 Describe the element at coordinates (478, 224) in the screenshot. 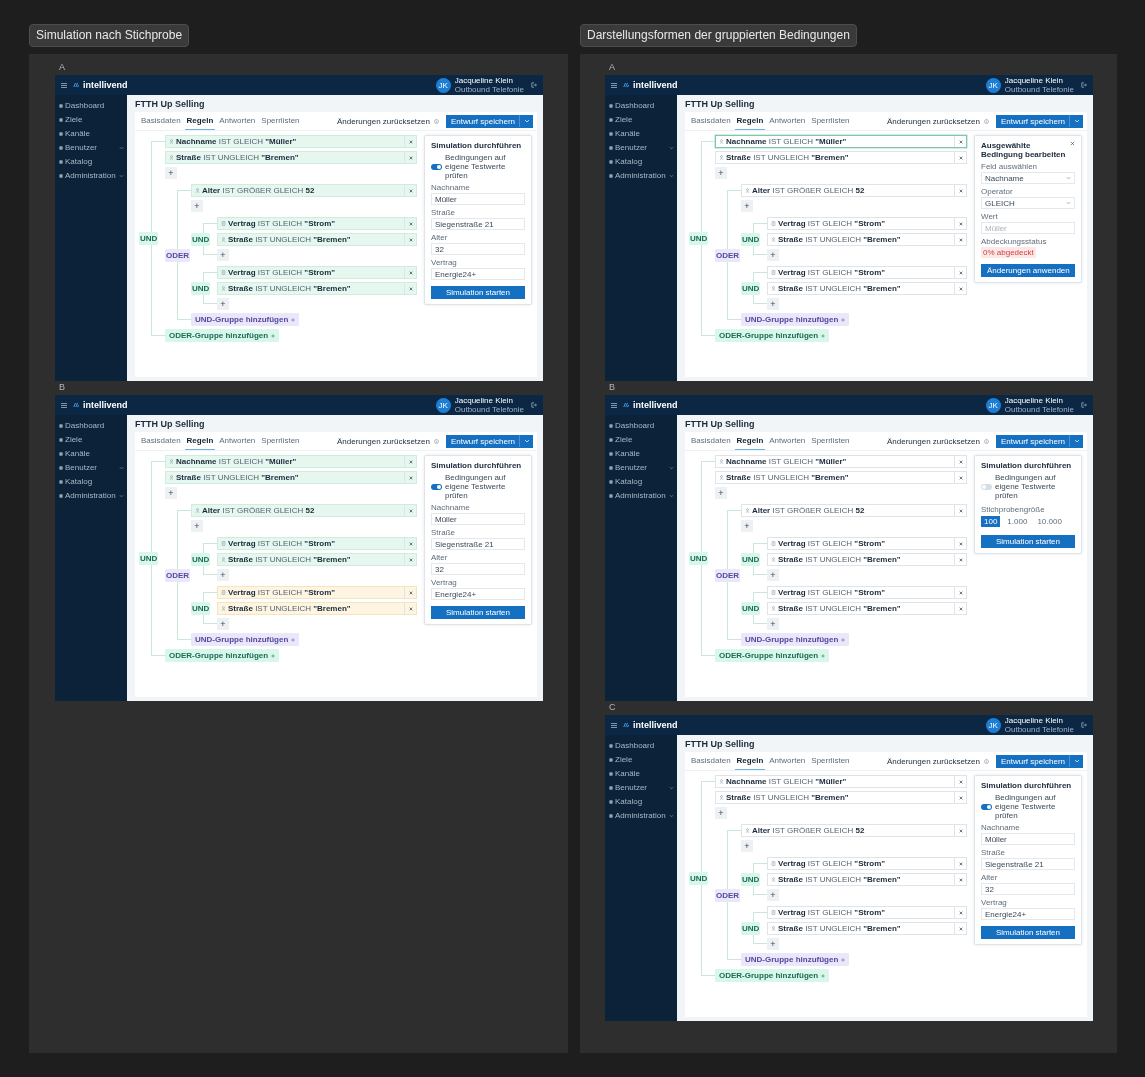

I see `text-field: Siegenstraße 21` at that location.